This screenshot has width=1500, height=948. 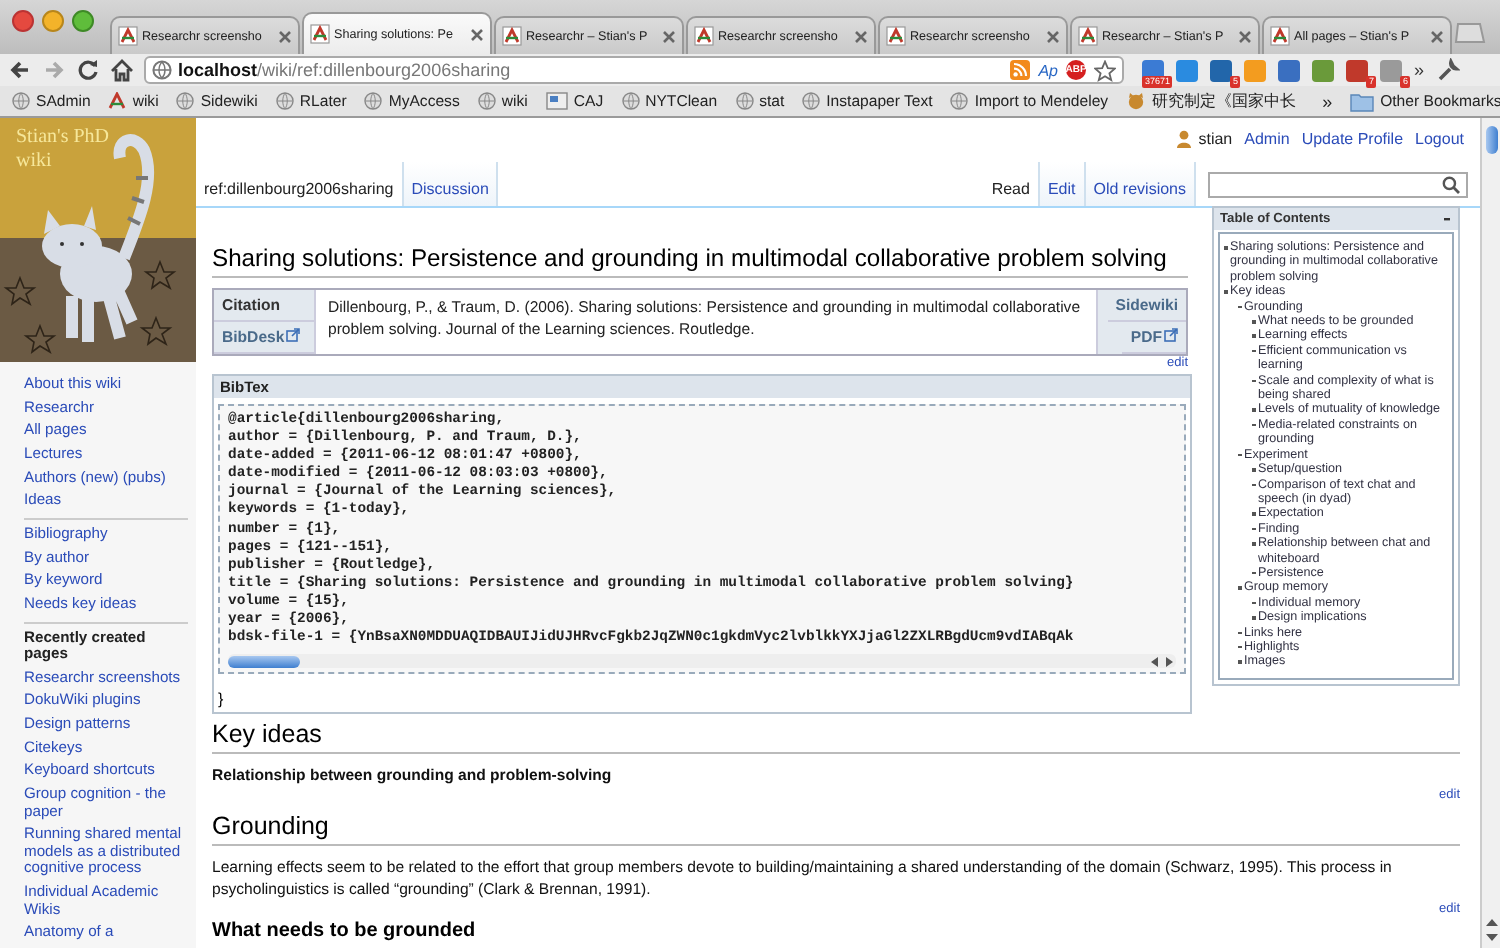 I want to click on search-icon, so click(x=1451, y=185).